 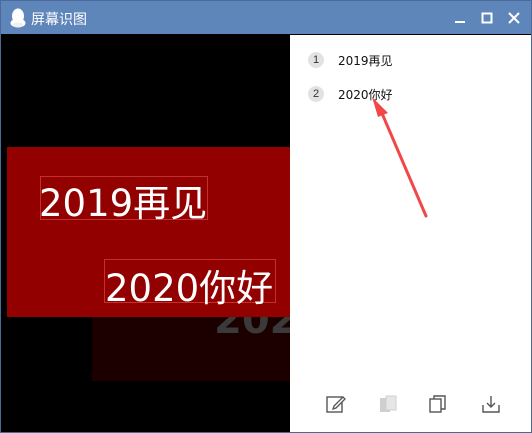 I want to click on captured-line: 2019再见, so click(x=123, y=203).